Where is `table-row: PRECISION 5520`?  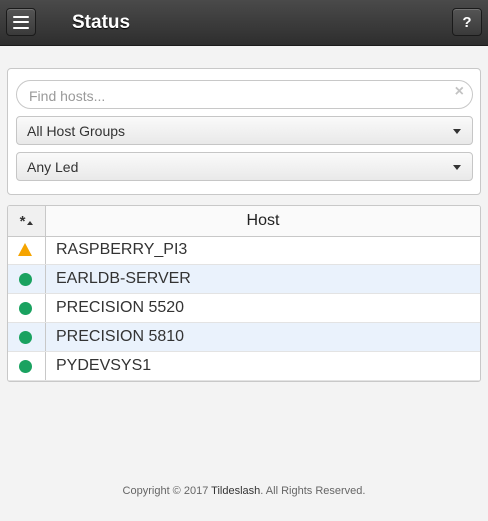
table-row: PRECISION 5520 is located at coordinates (244, 308).